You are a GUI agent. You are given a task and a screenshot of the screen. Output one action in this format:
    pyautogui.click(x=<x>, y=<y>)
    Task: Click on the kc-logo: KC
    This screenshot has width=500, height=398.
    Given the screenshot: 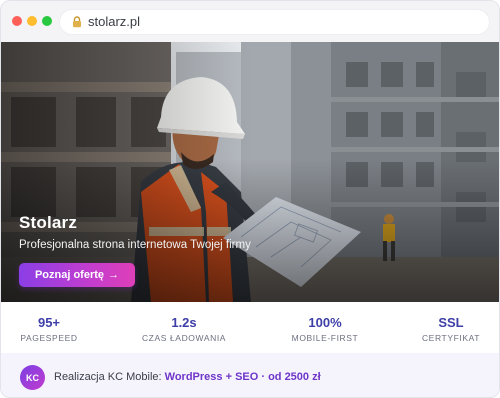 What is the action you would take?
    pyautogui.click(x=32, y=377)
    